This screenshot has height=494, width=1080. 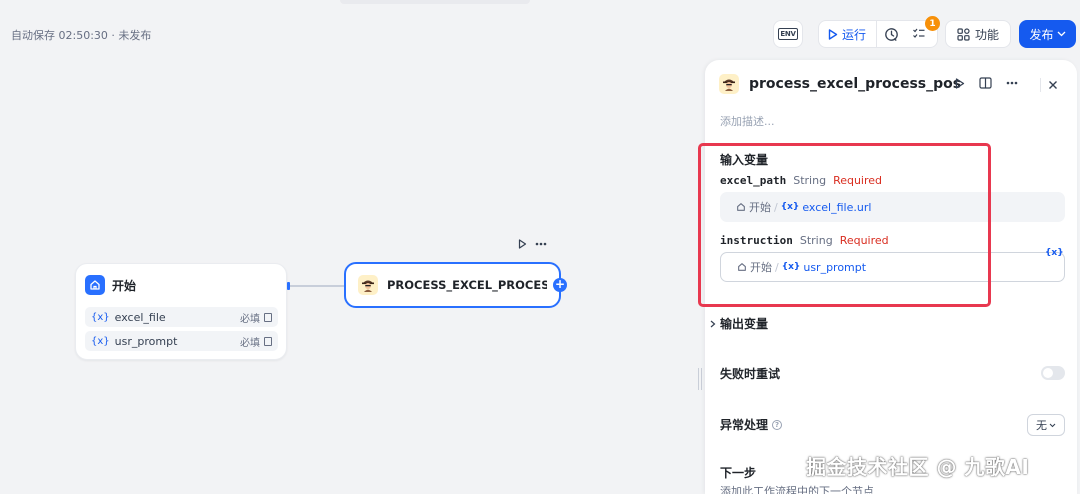 I want to click on param-instruction: instruction String Required, so click(x=804, y=240).